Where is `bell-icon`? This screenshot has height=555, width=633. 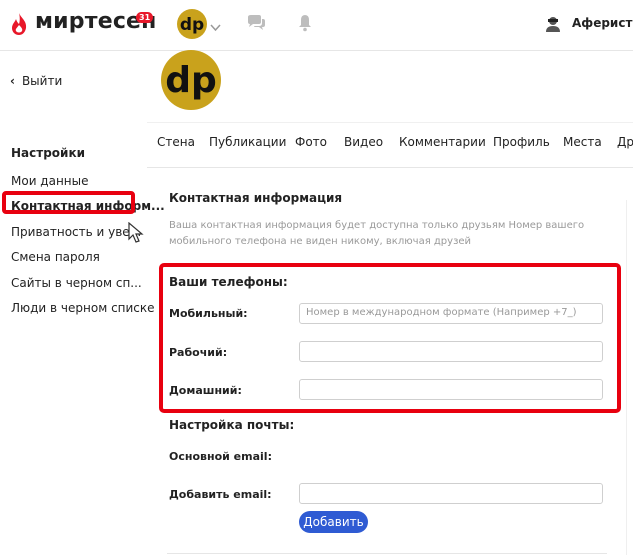 bell-icon is located at coordinates (305, 25).